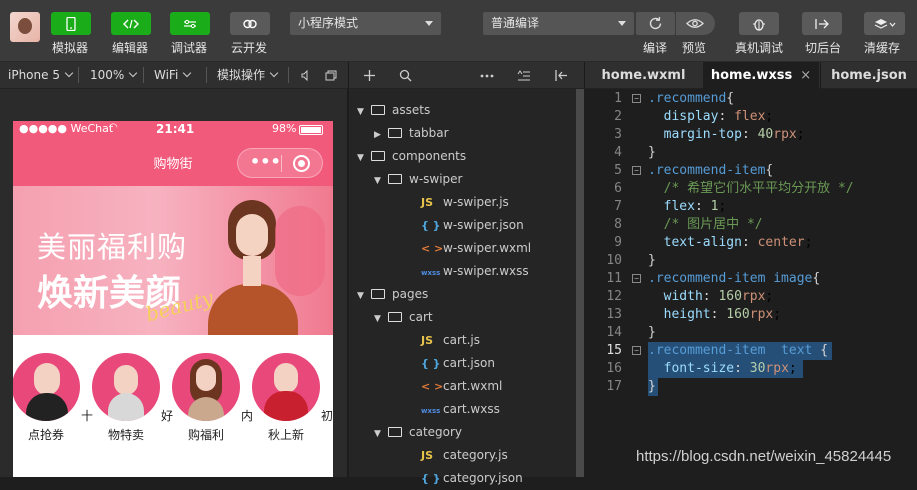 Image resolution: width=917 pixels, height=490 pixels. I want to click on recommend-item: 秋上新, so click(286, 398).